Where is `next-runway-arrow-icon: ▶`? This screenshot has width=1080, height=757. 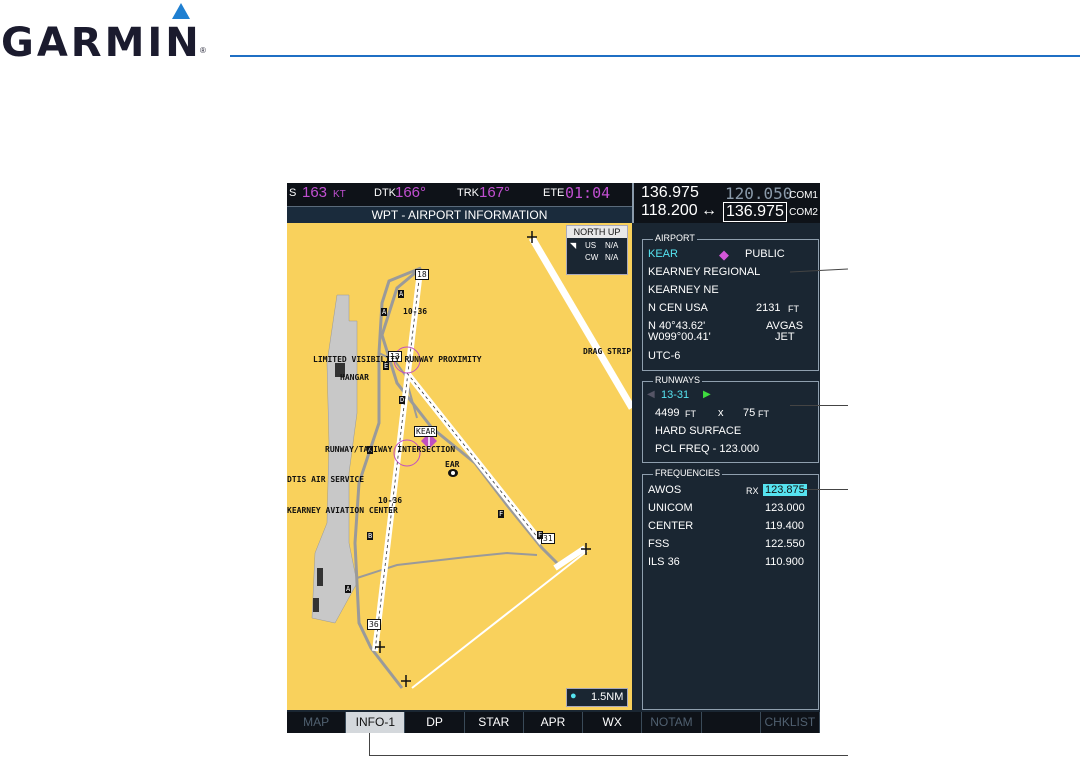
next-runway-arrow-icon: ▶ is located at coordinates (707, 394).